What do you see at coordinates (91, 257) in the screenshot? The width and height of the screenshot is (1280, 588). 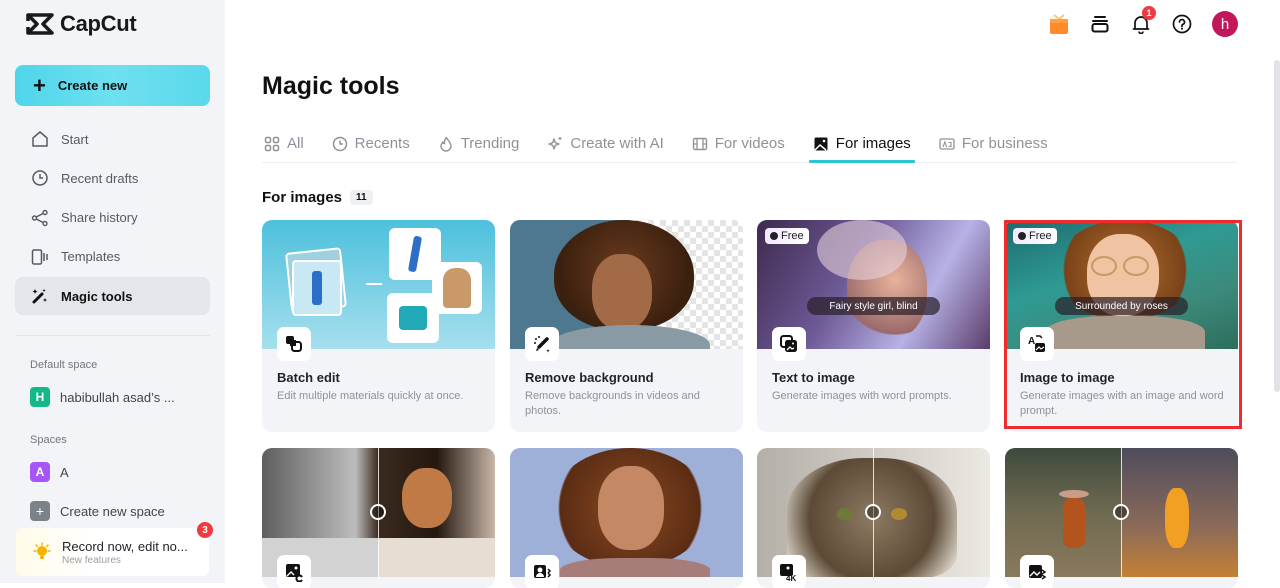 I see `sidebar-item-label: Templates` at bounding box center [91, 257].